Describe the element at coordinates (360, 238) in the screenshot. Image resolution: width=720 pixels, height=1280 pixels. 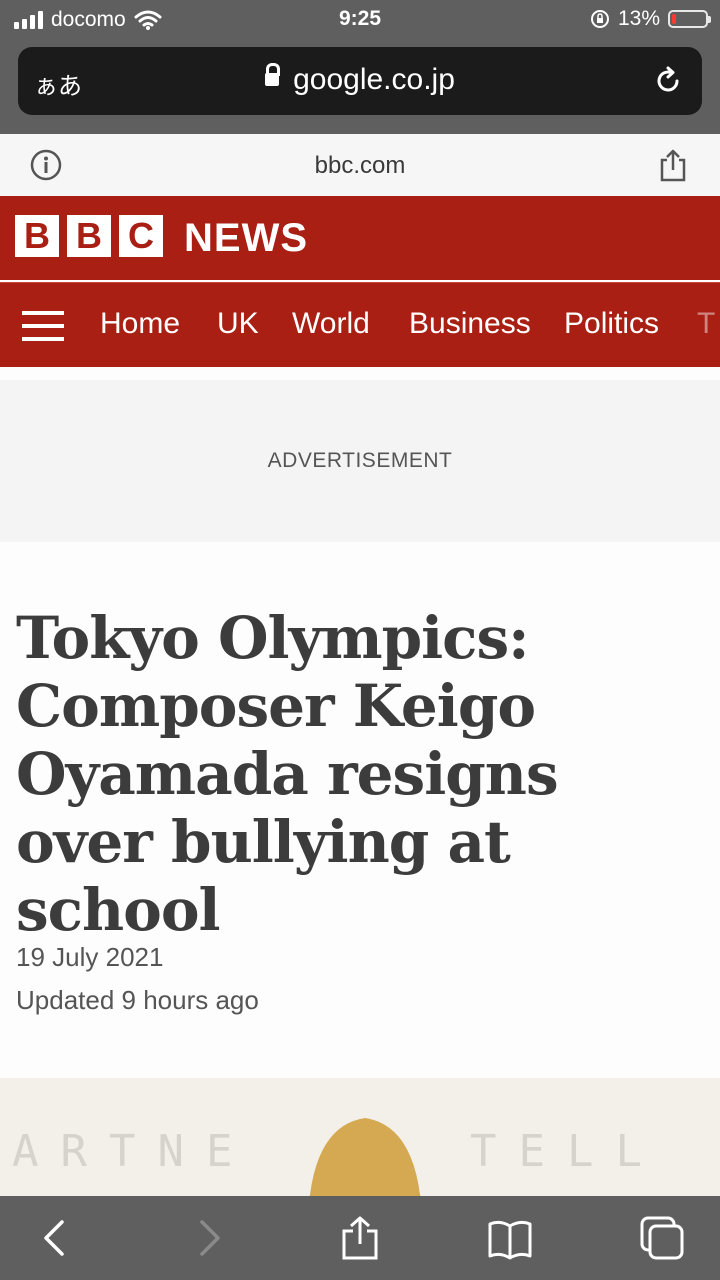
I see `bbc-masthead: B B C NEWS` at that location.